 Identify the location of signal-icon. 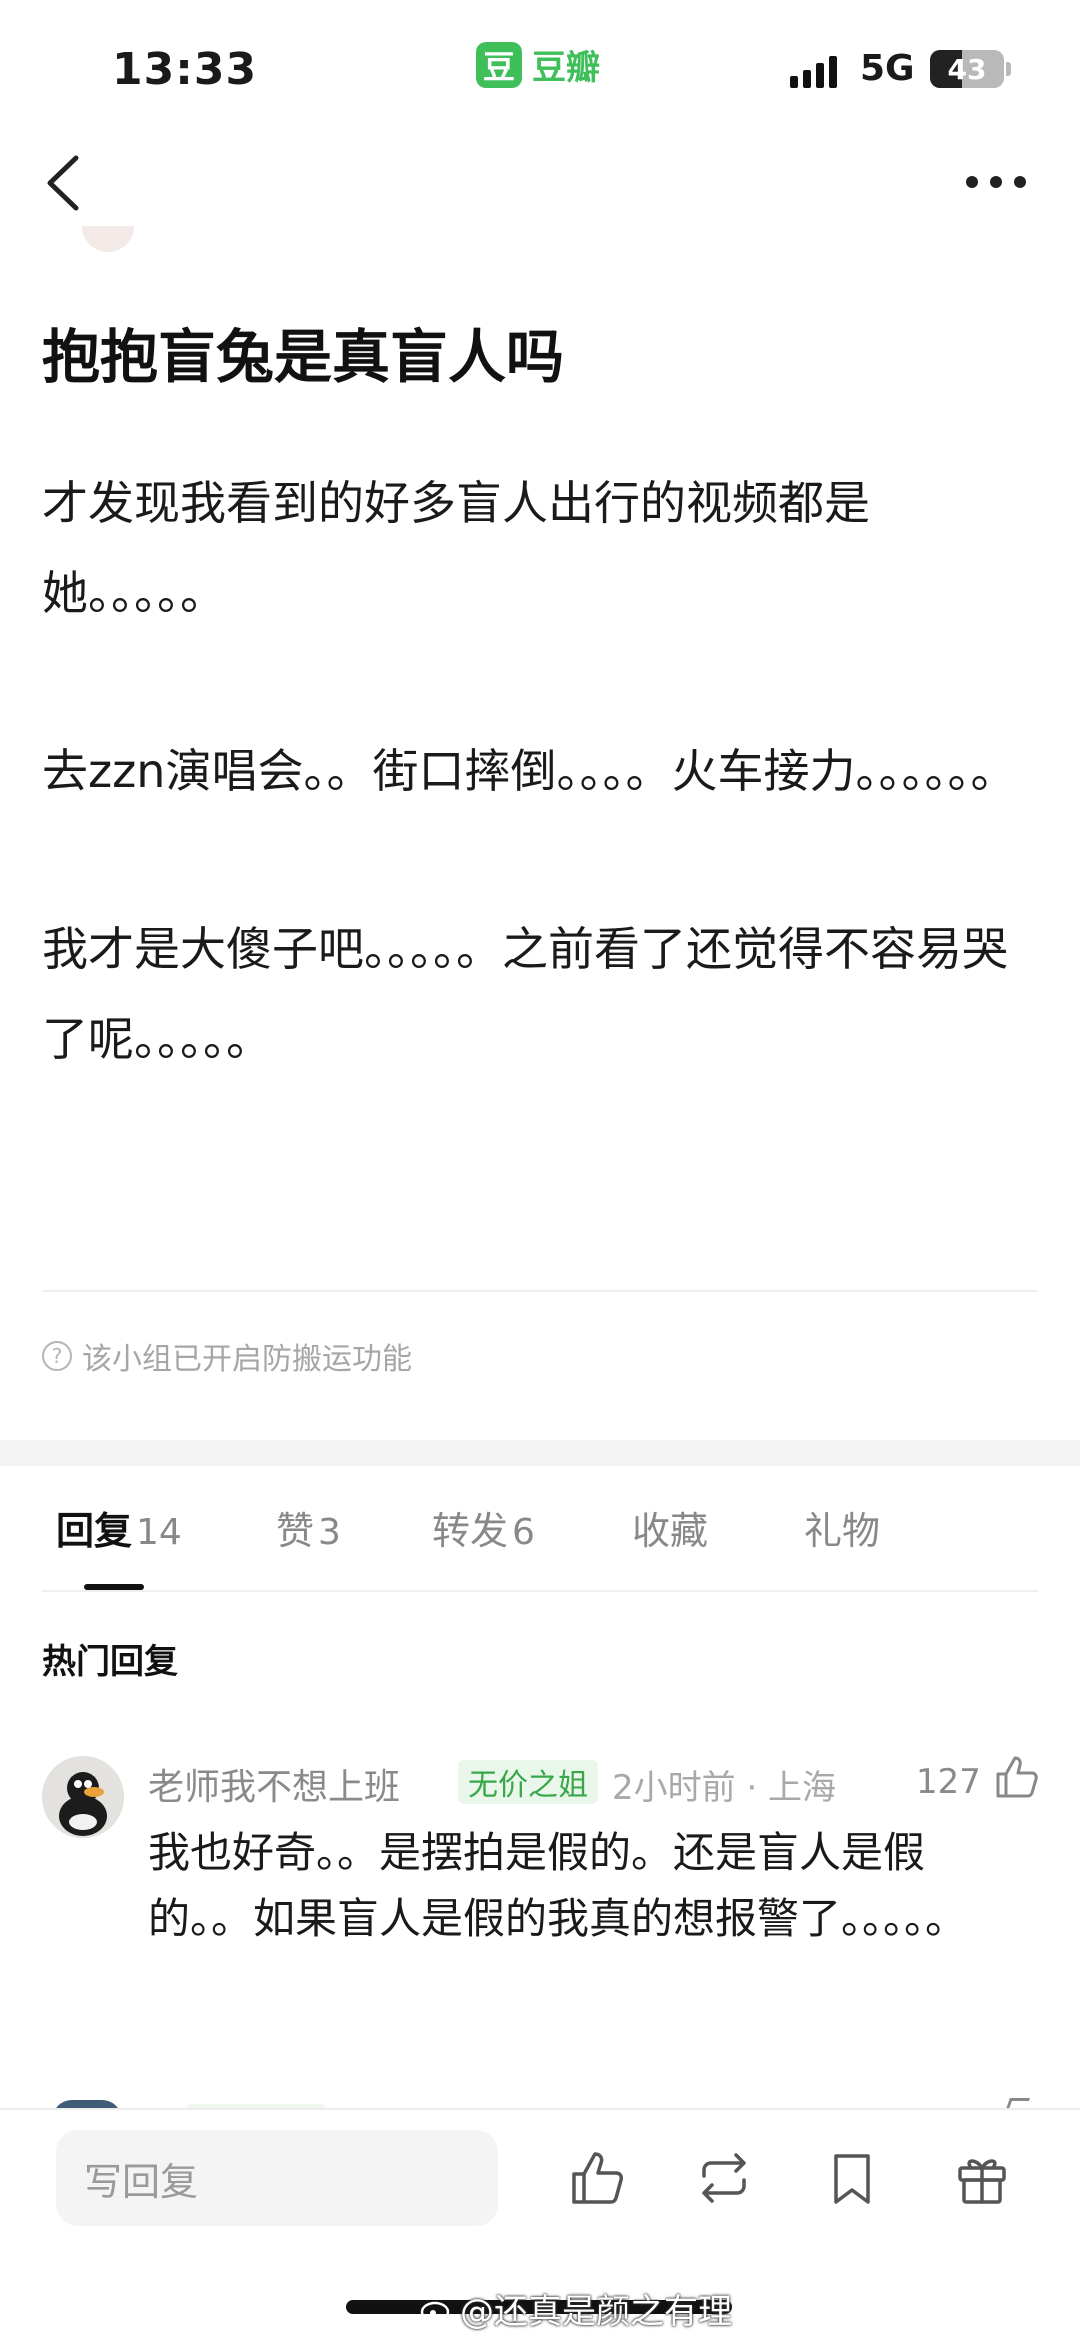
(813, 71).